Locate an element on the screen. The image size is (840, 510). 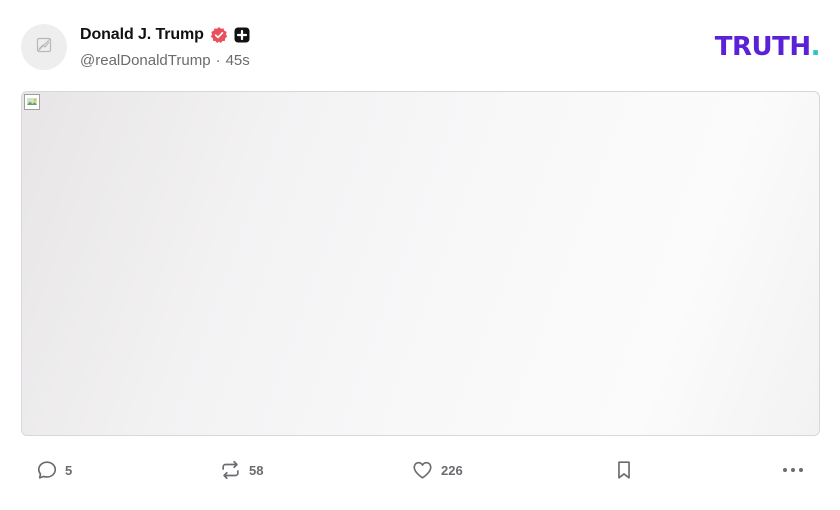
author-handle: @realDonaldTrump is located at coordinates (145, 60).